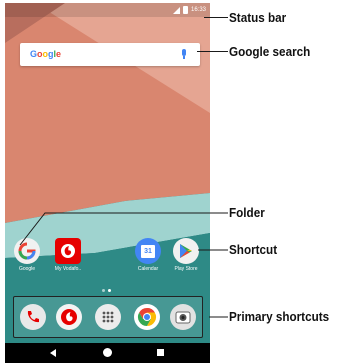 The height and width of the screenshot is (363, 349). What do you see at coordinates (247, 212) in the screenshot?
I see `callout-folder: Folder` at bounding box center [247, 212].